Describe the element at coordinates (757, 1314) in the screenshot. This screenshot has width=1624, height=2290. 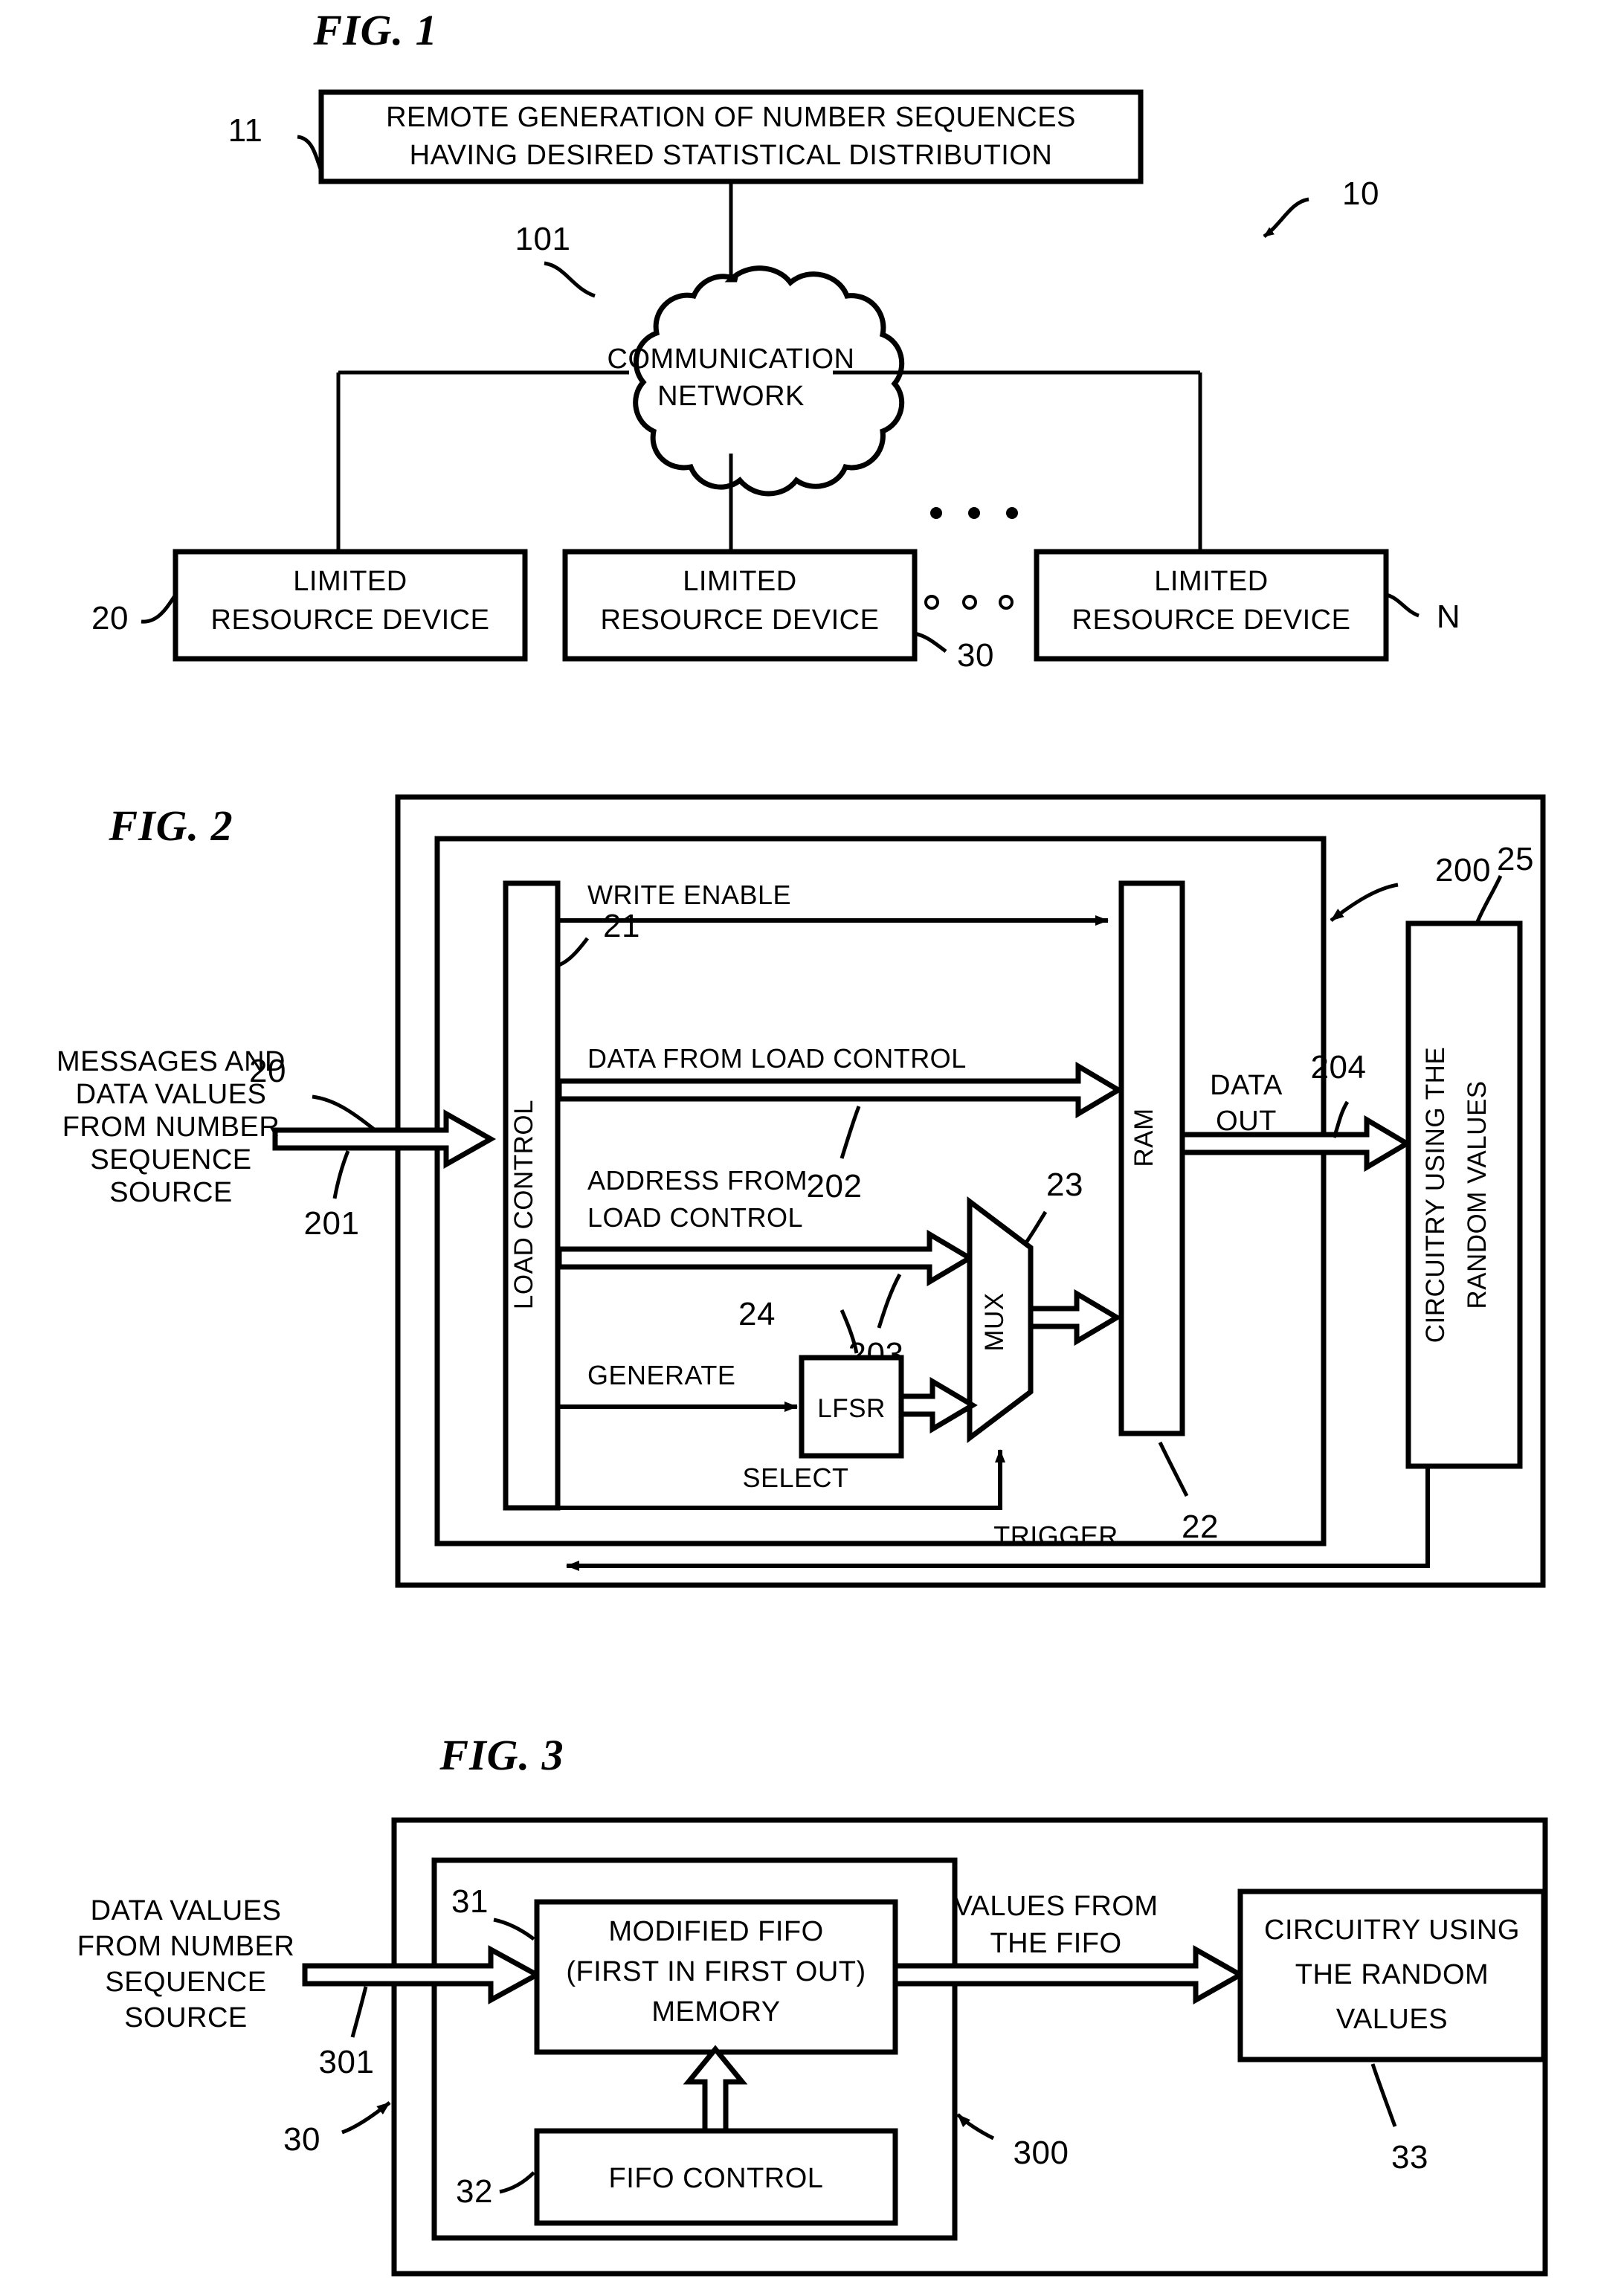
I see `fig2-ref-24: 24` at that location.